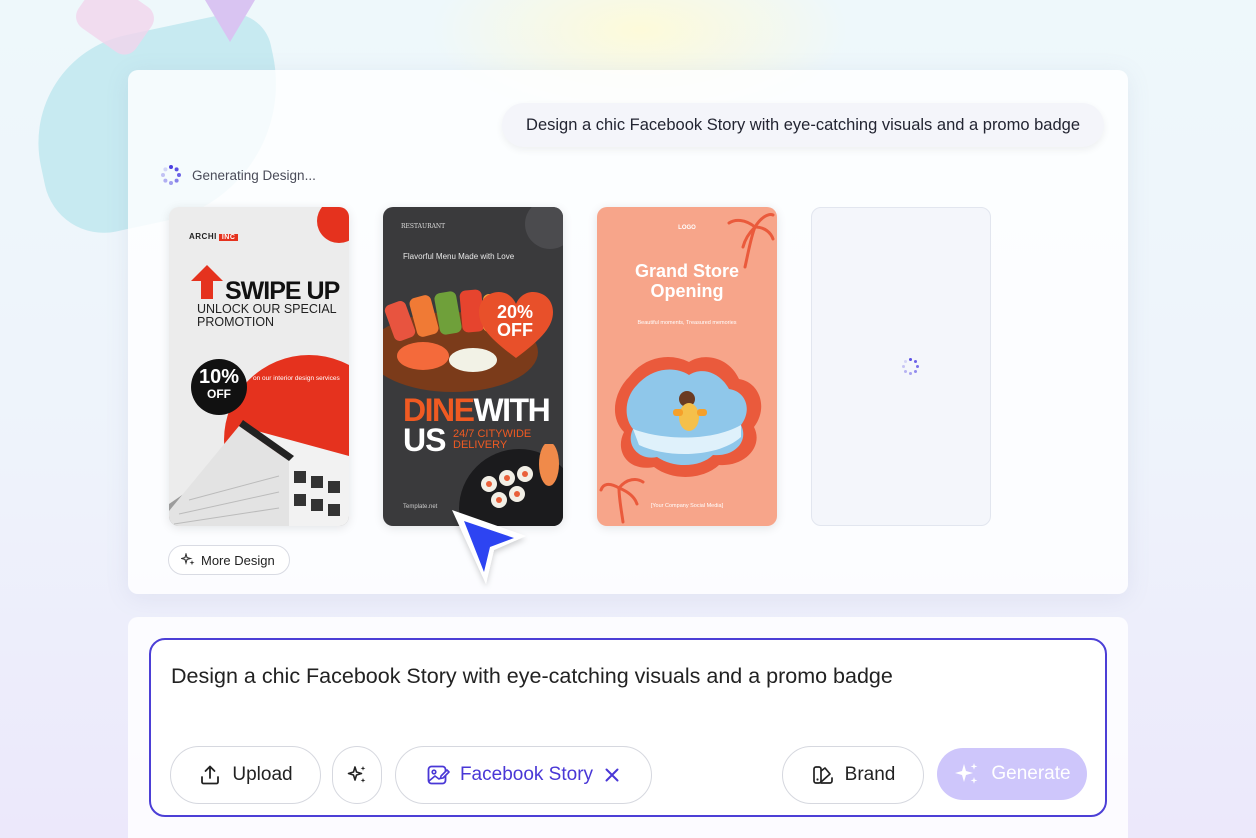  I want to click on design-card-loading, so click(901, 366).